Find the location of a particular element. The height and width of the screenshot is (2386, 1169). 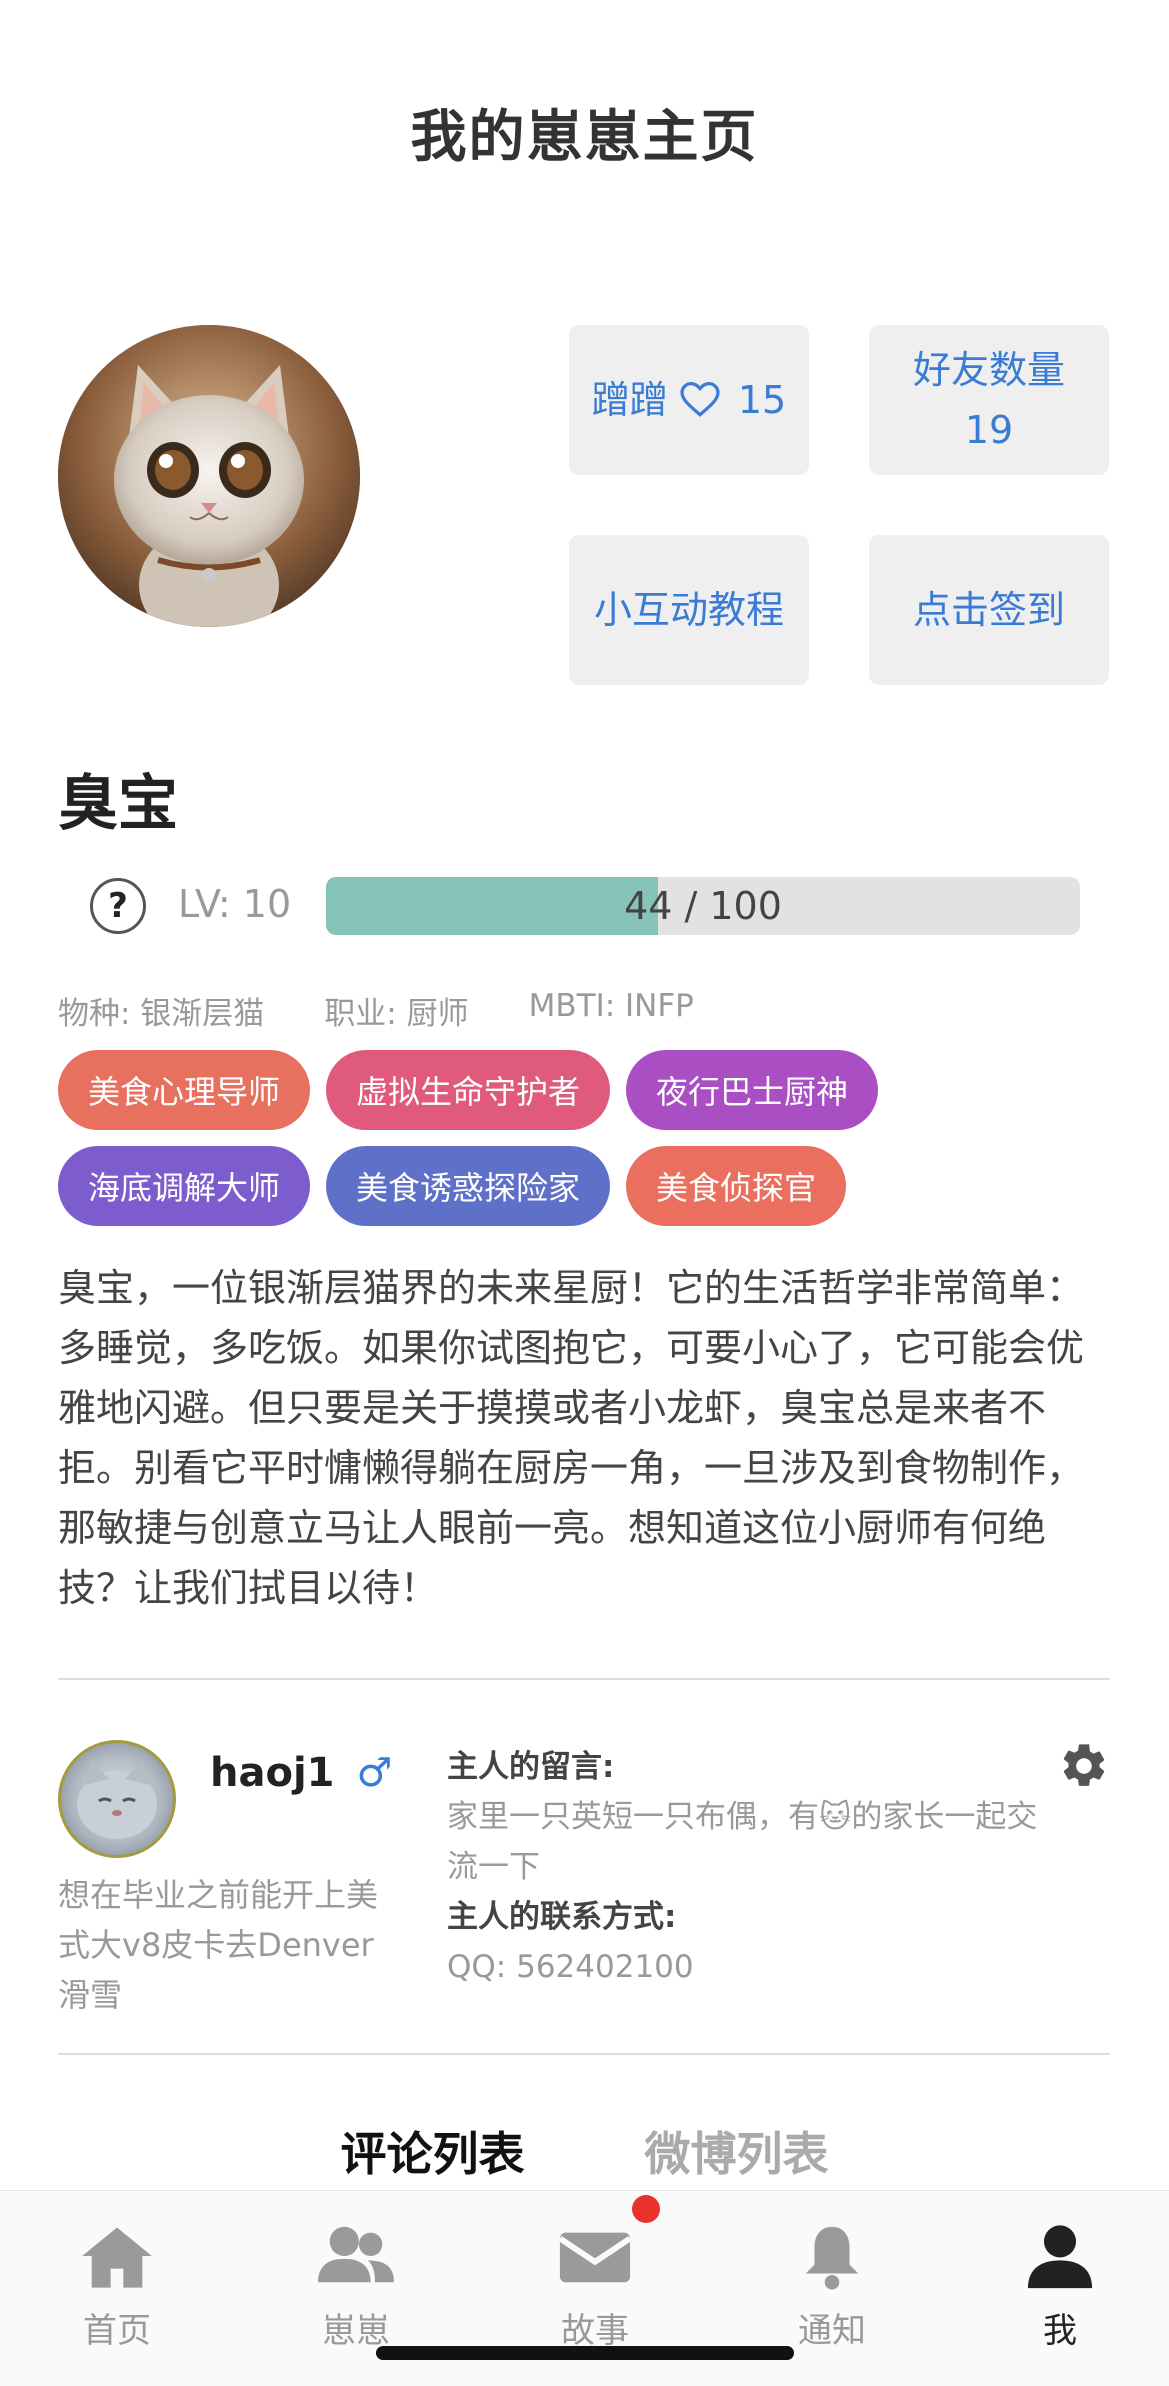

likes-label: 蹭蹭 is located at coordinates (629, 400).